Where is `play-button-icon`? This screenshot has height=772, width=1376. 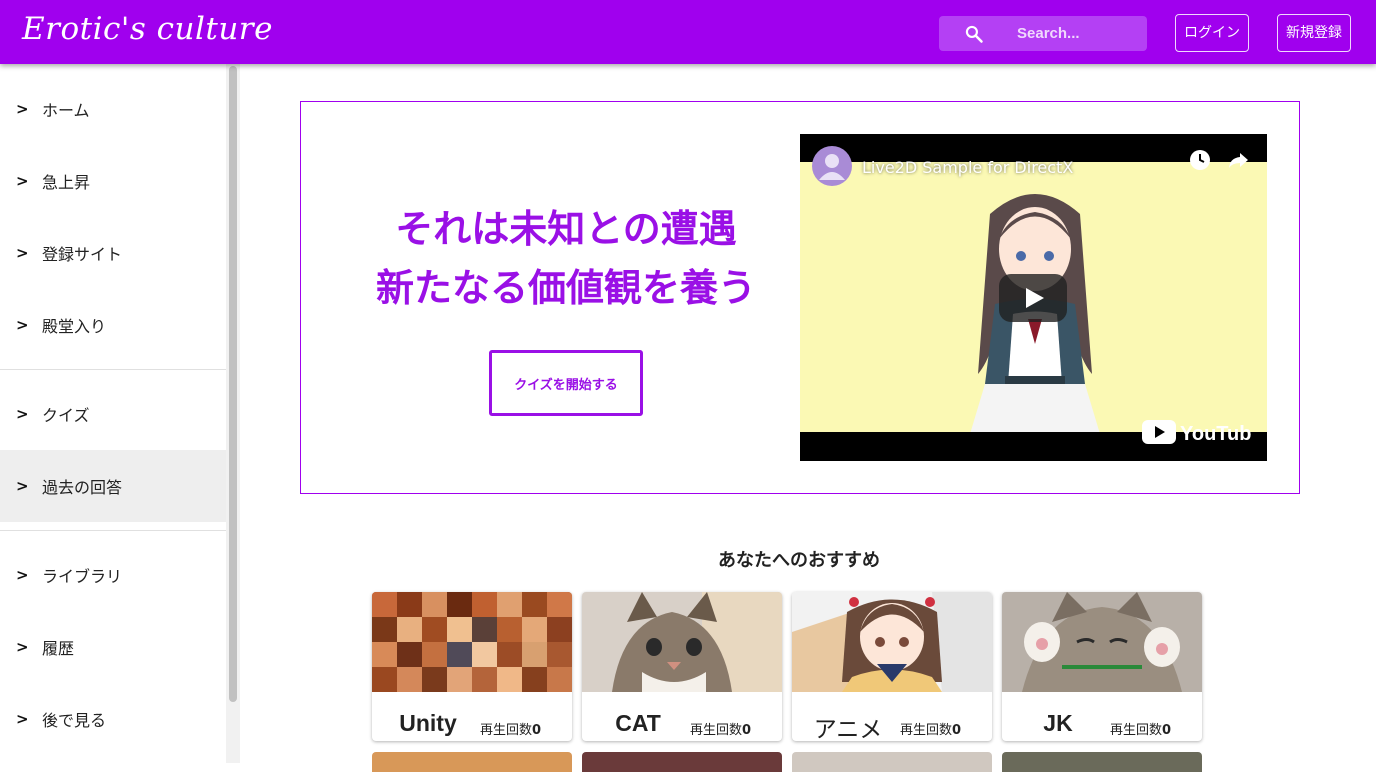 play-button-icon is located at coordinates (1033, 298).